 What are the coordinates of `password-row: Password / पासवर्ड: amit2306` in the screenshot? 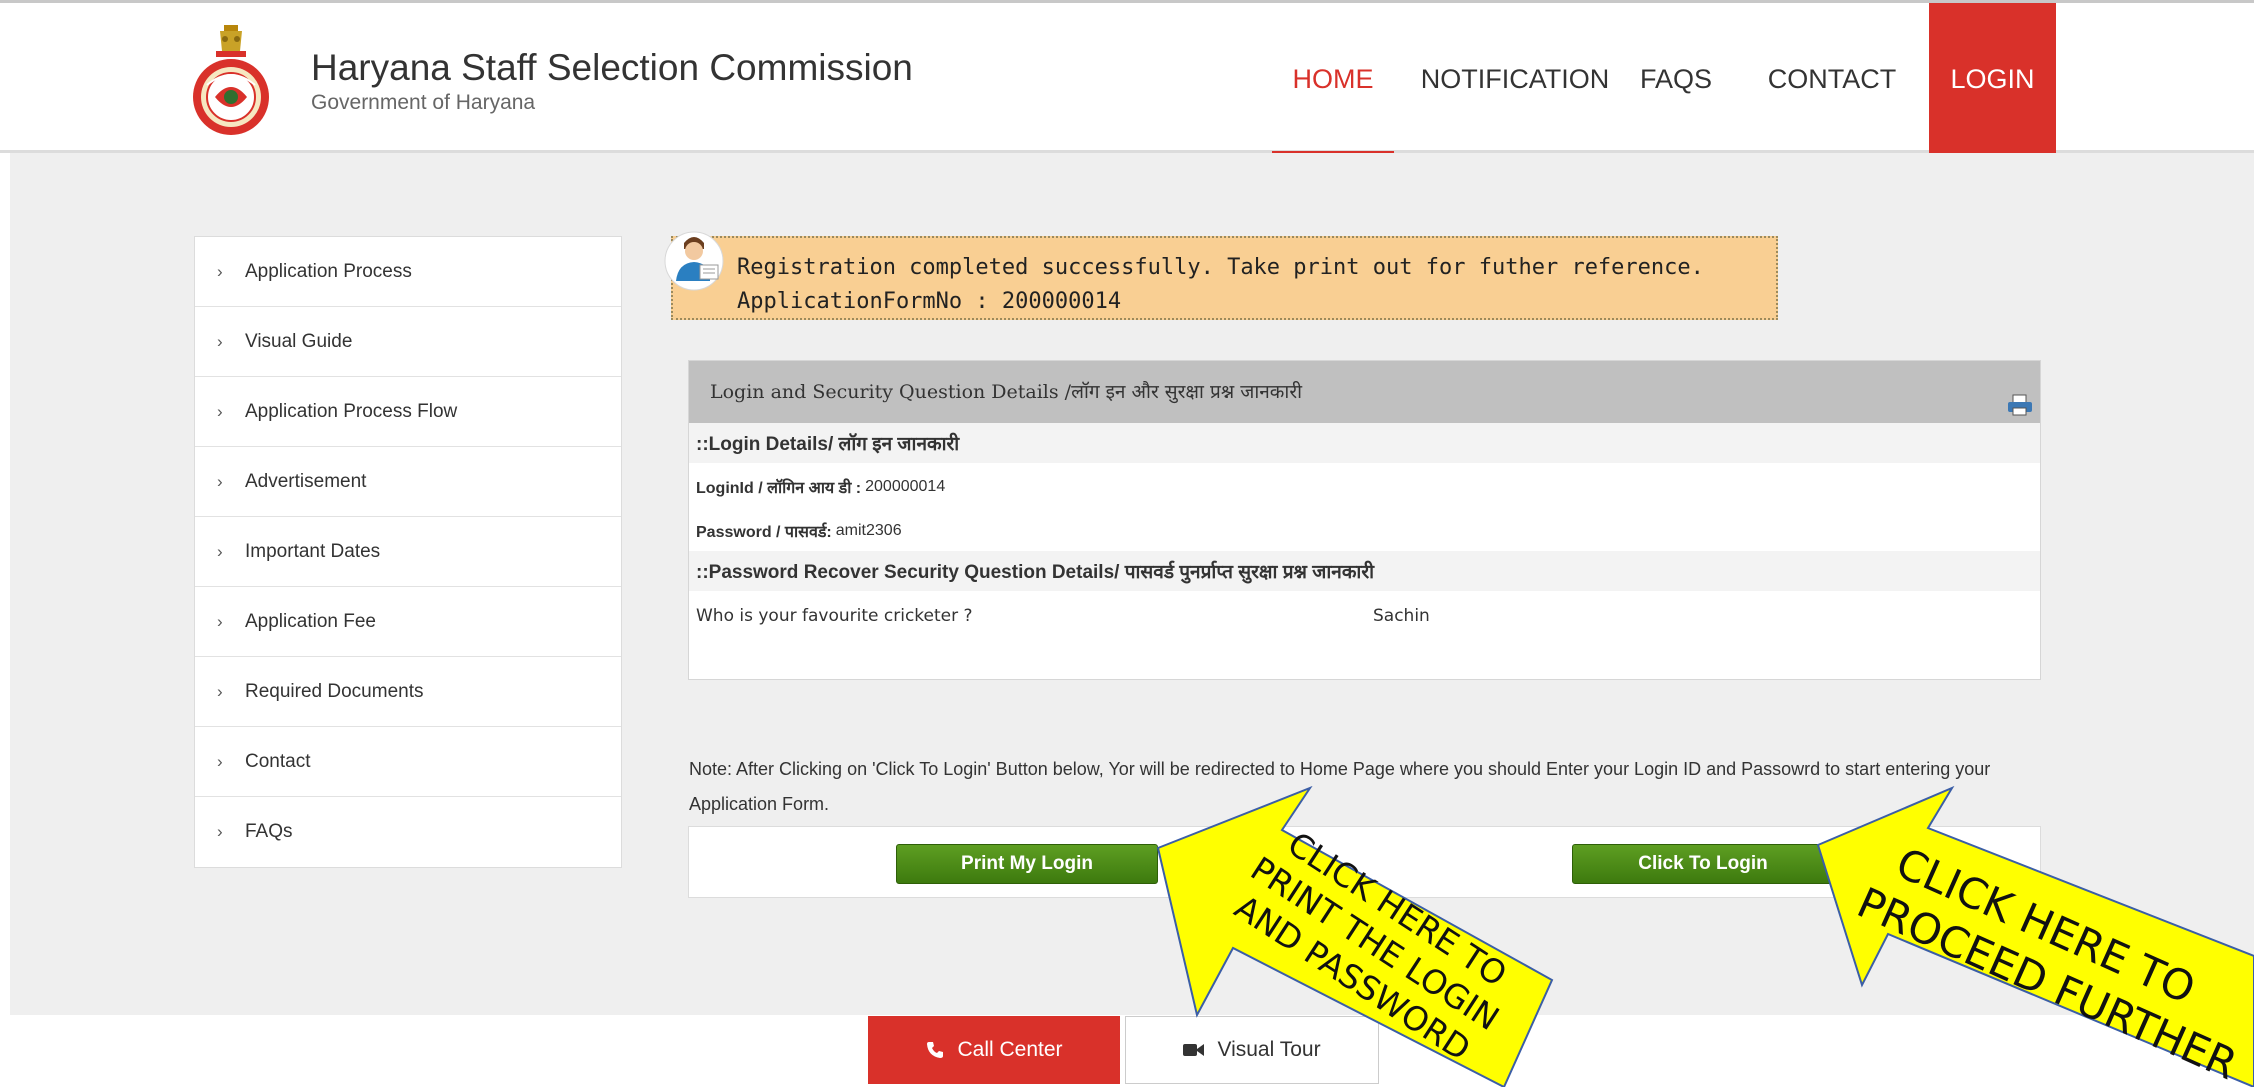 It's located at (1364, 531).